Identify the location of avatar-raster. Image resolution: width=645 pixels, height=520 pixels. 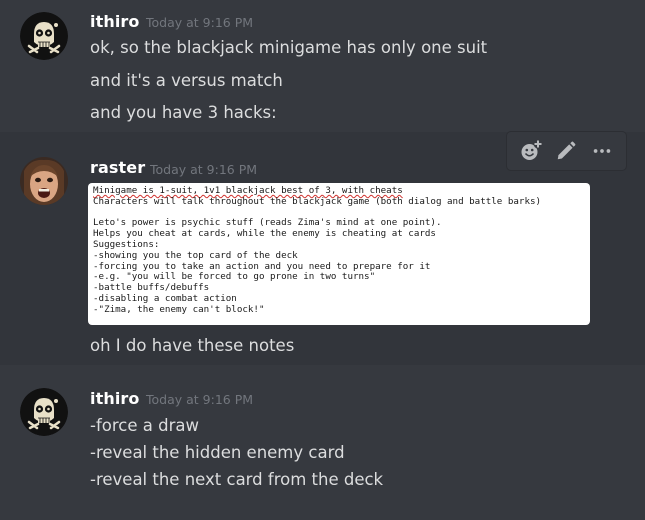
(44, 181).